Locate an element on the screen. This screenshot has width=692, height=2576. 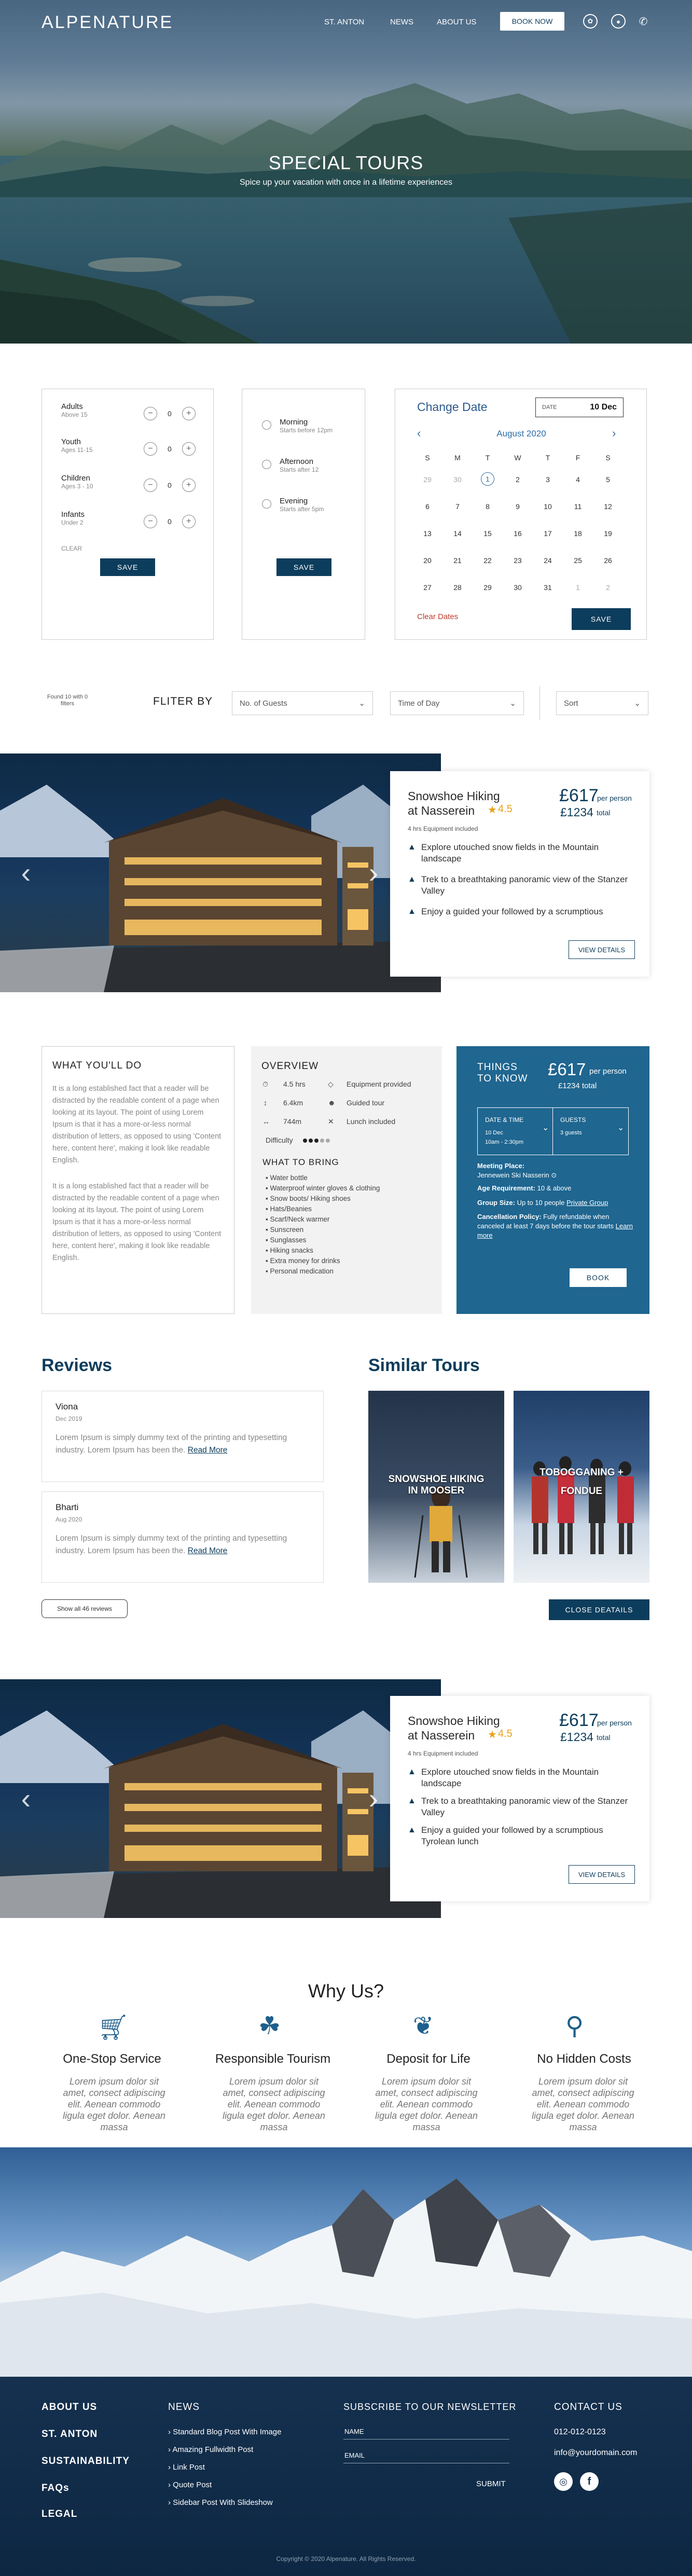
save-guests-button: SAVE is located at coordinates (127, 567).